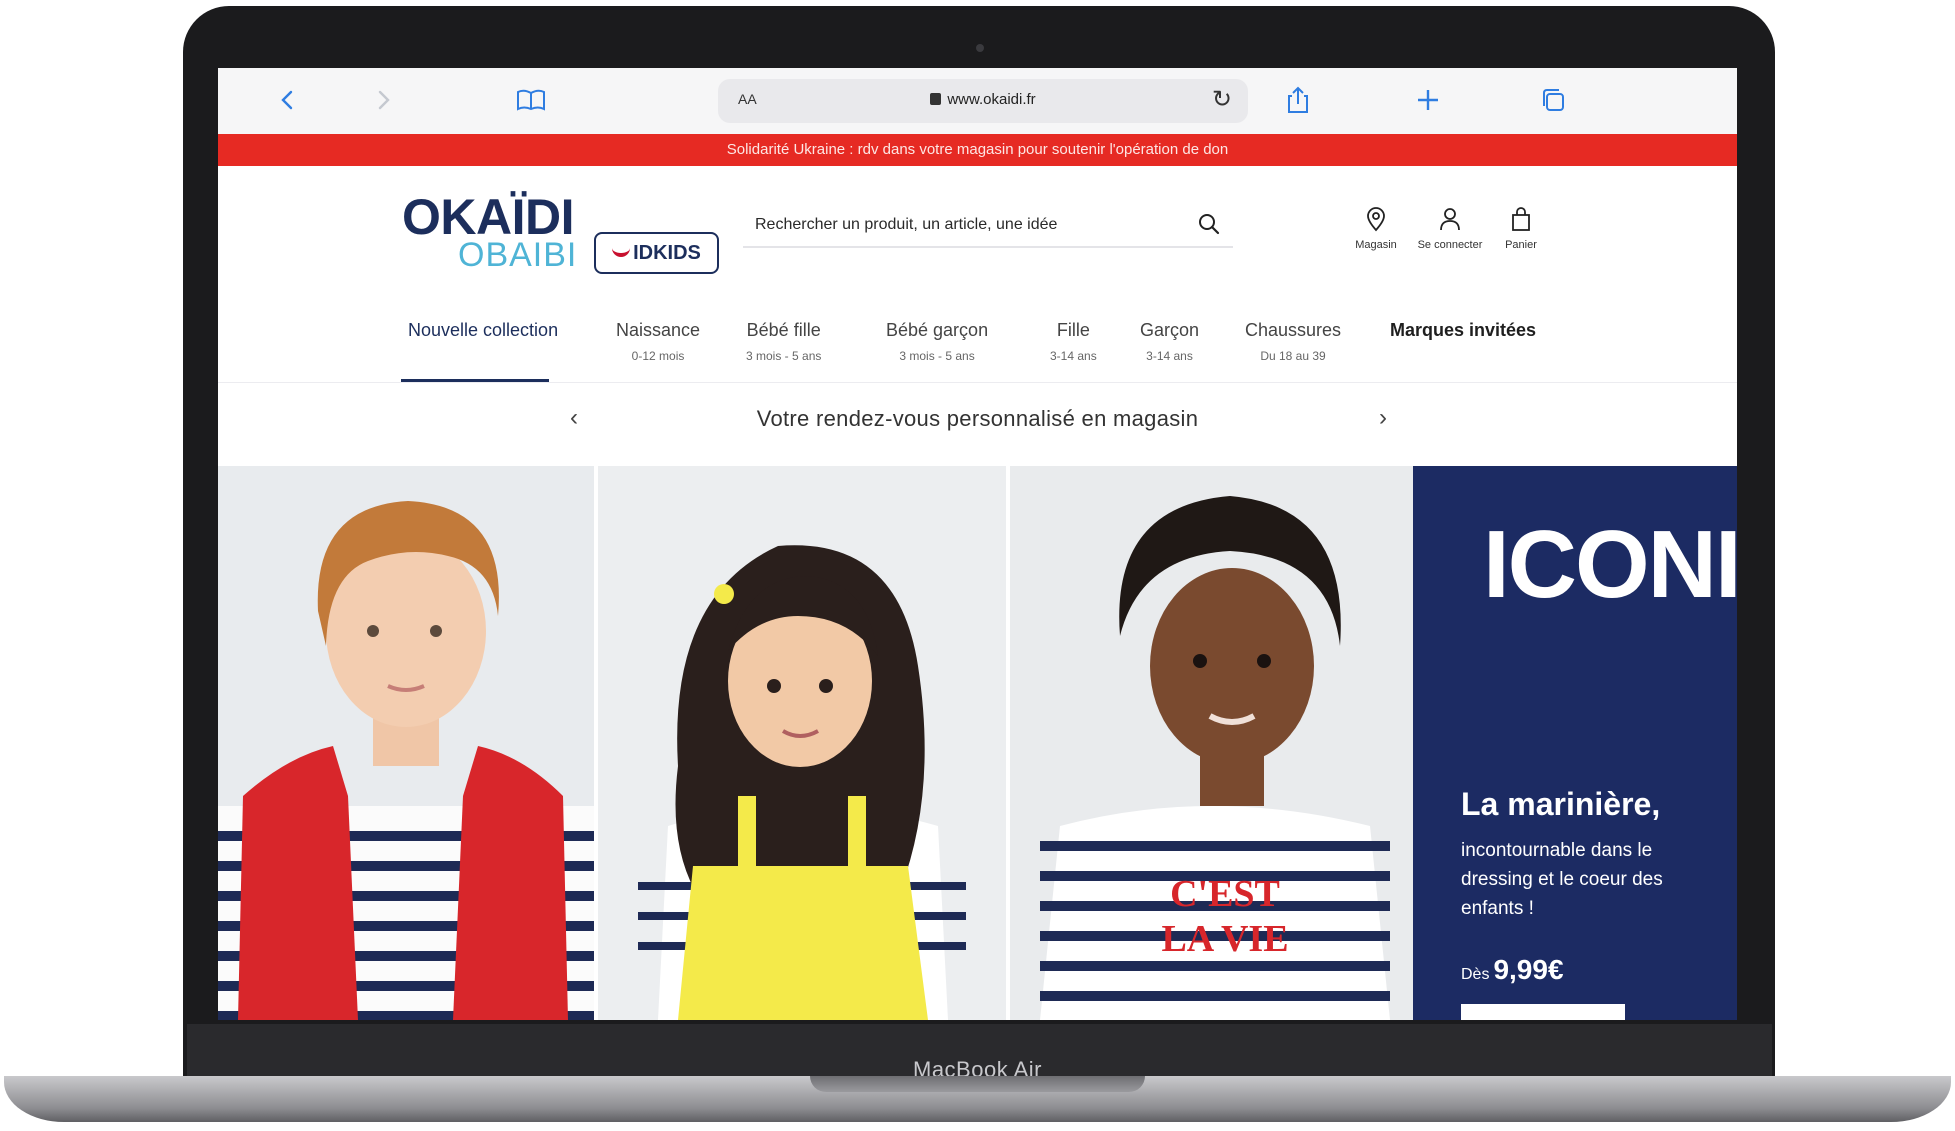 This screenshot has width=1955, height=1131. Describe the element at coordinates (667, 253) in the screenshot. I see `idkids-label: IDKIDS` at that location.